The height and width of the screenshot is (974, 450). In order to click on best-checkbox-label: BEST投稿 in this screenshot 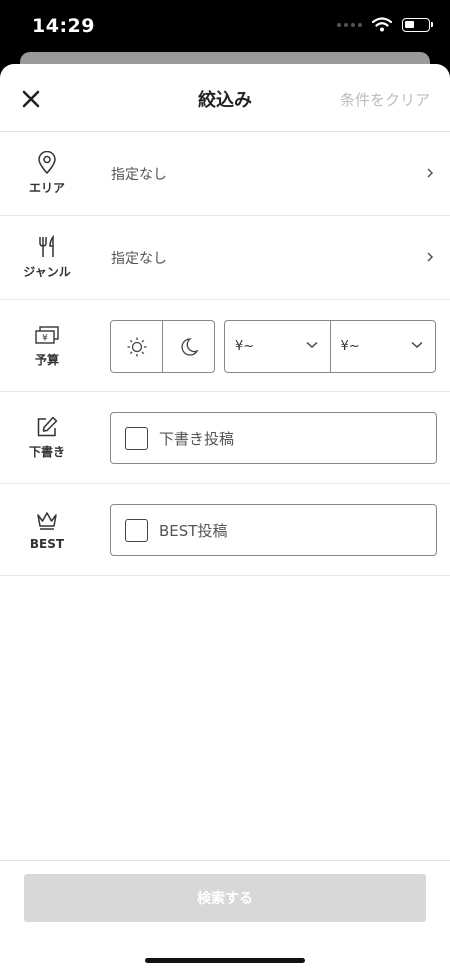, I will do `click(193, 530)`.